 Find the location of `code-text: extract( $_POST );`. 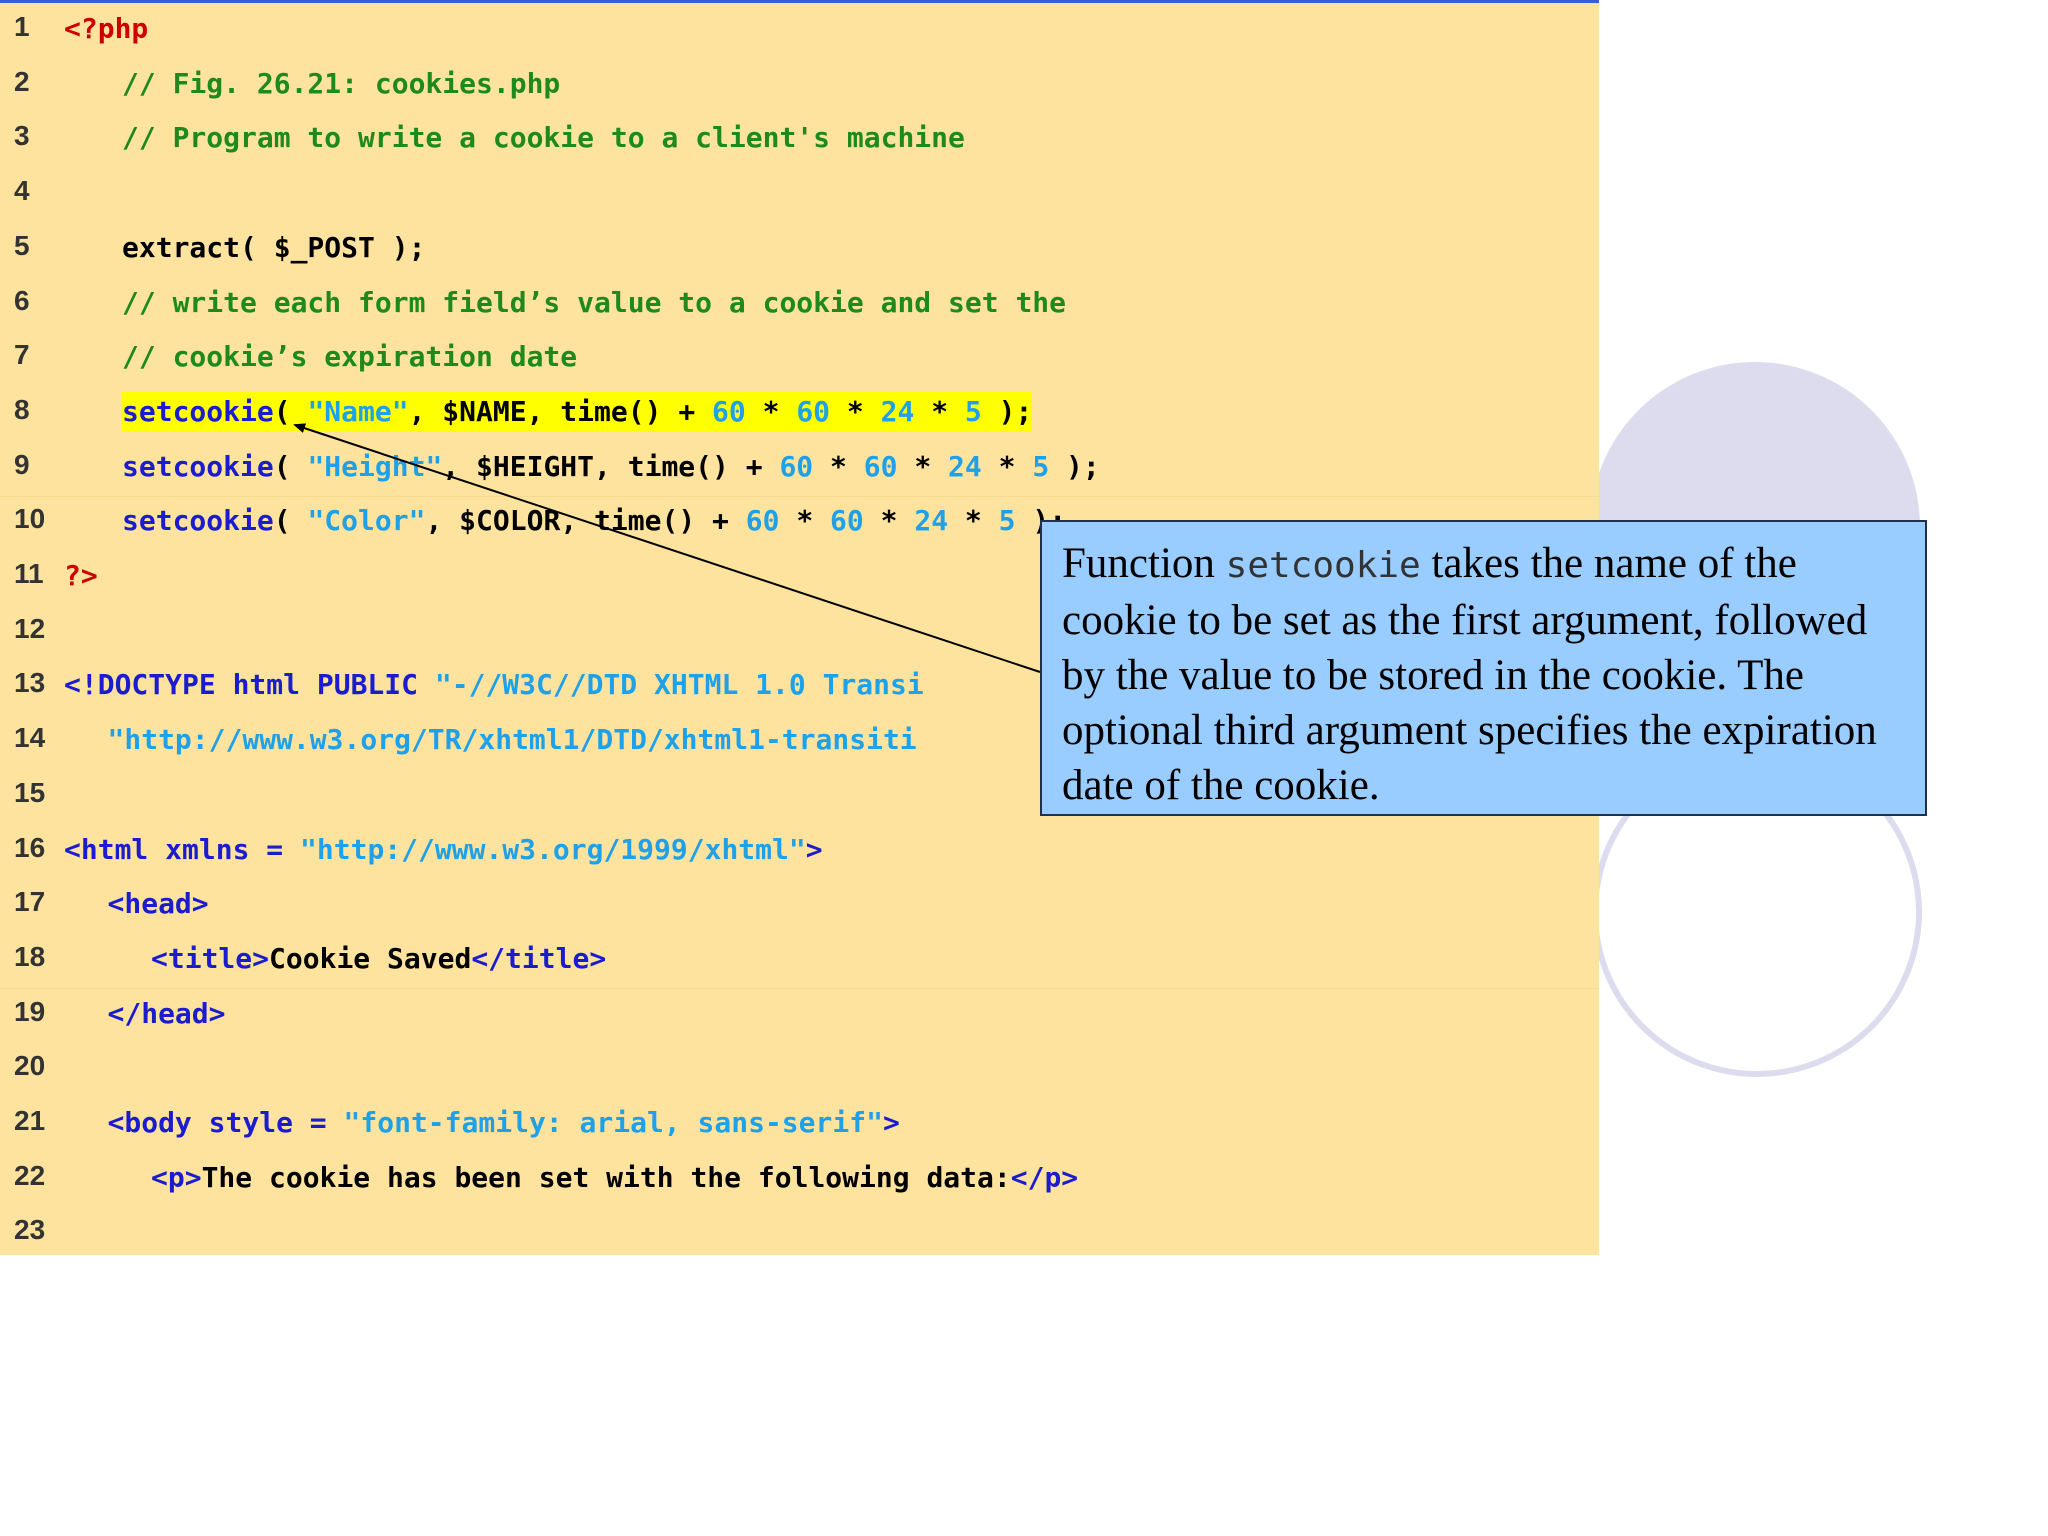

code-text: extract( $_POST ); is located at coordinates (273, 248).